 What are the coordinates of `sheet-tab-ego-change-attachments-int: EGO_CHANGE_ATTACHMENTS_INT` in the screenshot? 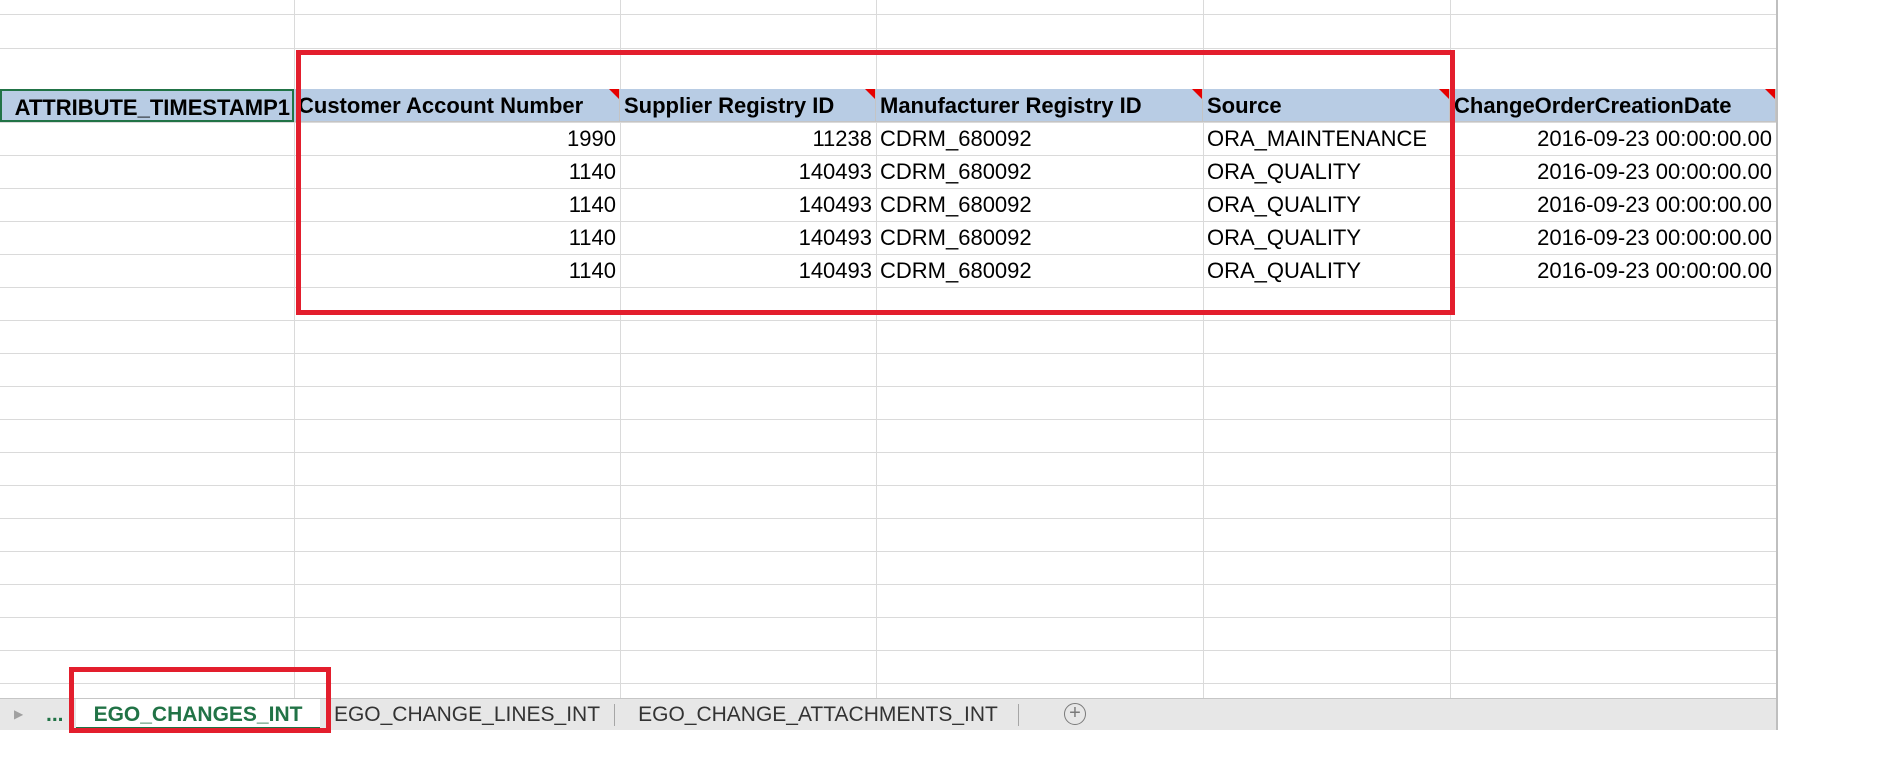 It's located at (818, 714).